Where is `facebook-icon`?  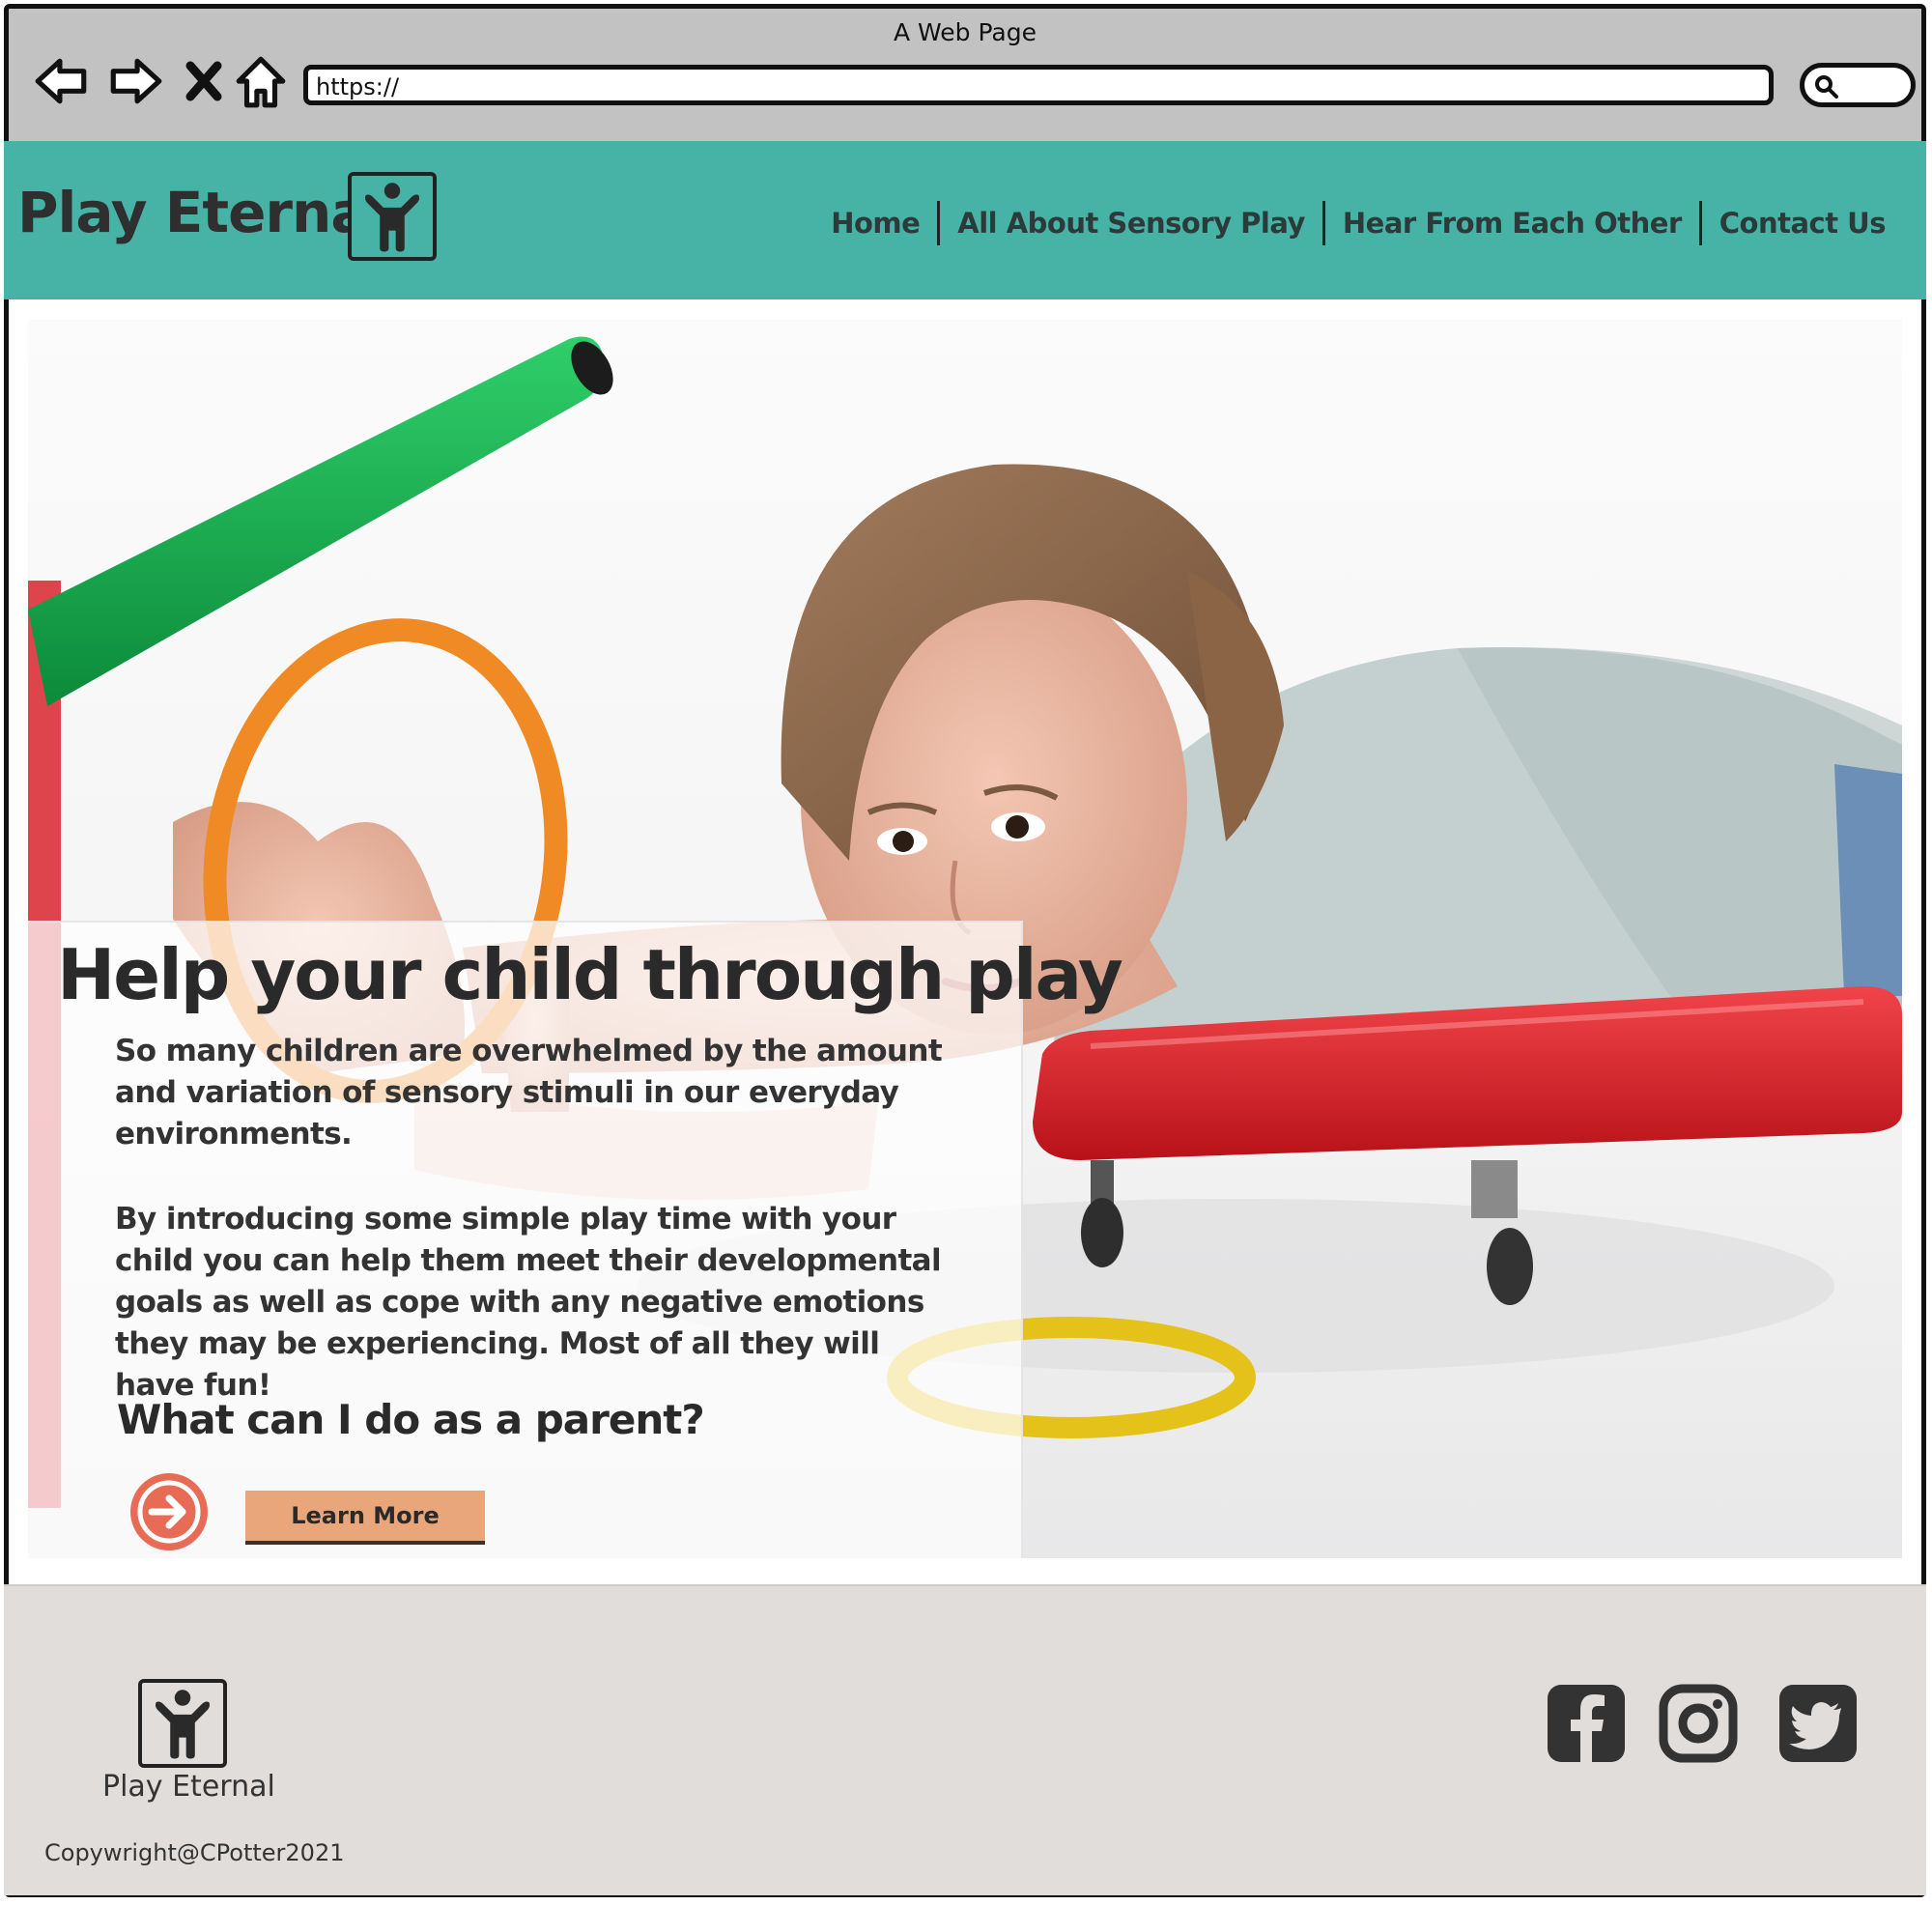
facebook-icon is located at coordinates (1586, 1723).